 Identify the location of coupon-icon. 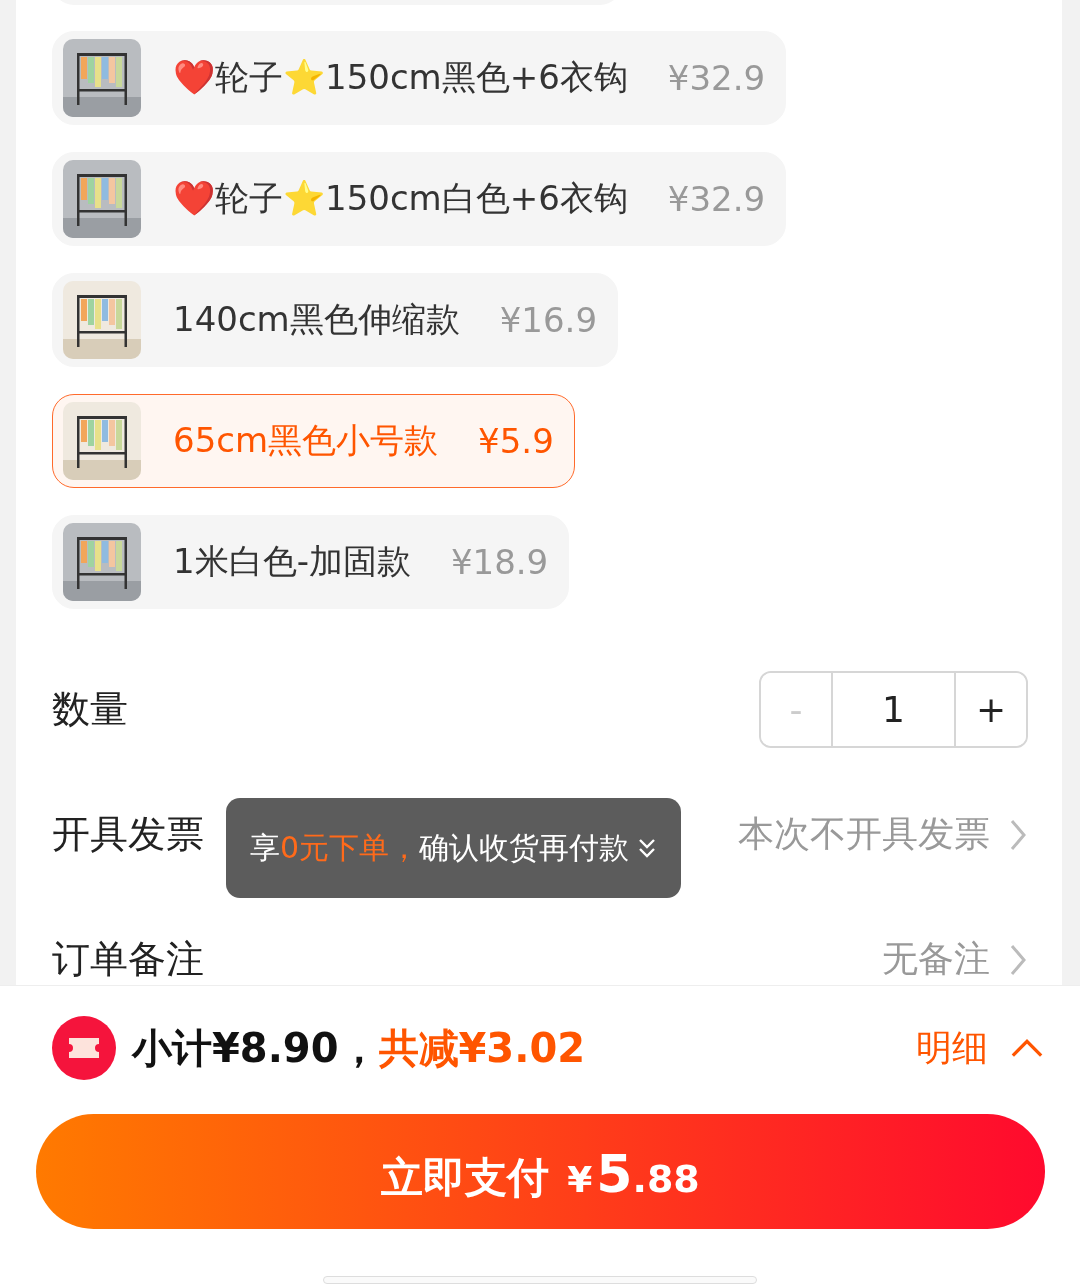
(84, 1048).